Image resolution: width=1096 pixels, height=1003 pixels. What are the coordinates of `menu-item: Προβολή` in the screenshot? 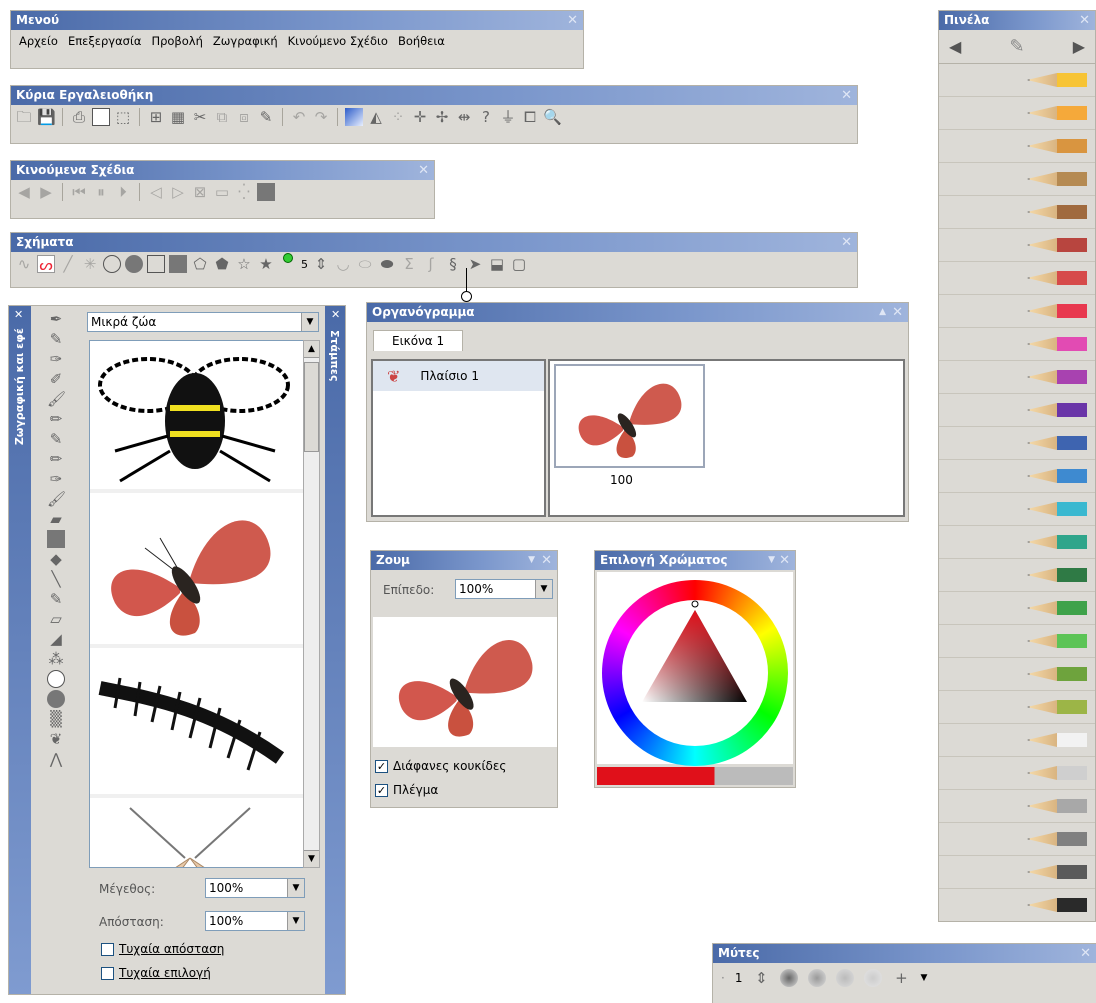 It's located at (176, 41).